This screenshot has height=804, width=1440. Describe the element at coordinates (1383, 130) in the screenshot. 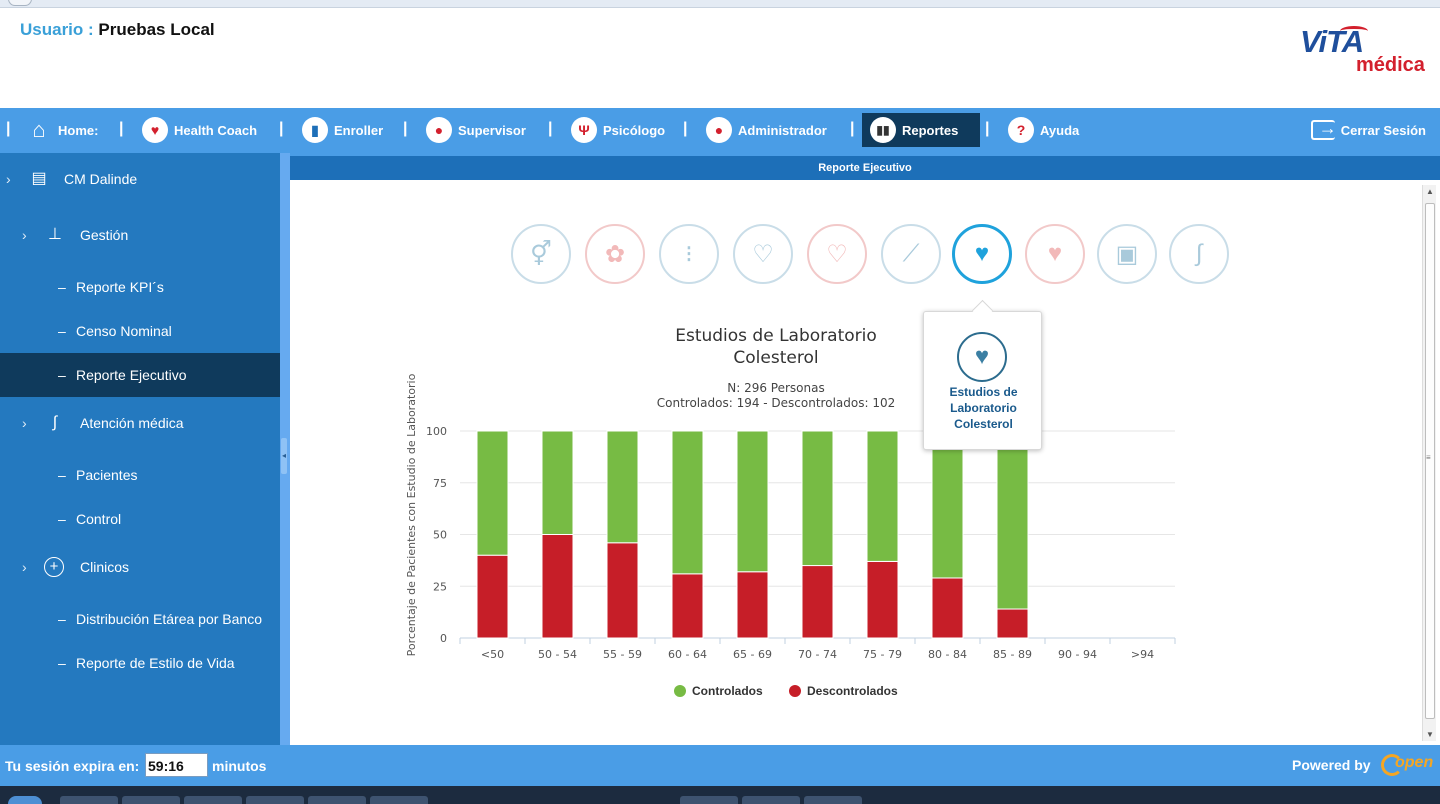

I see `logout-label: Cerrar Sesión` at that location.